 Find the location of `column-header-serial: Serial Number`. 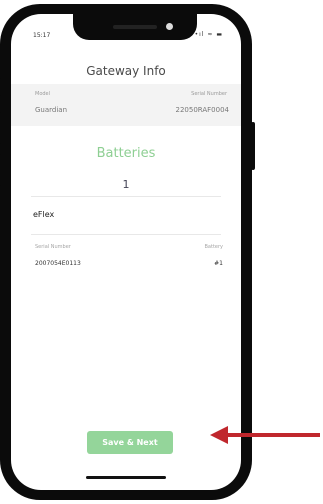

column-header-serial: Serial Number is located at coordinates (53, 247).